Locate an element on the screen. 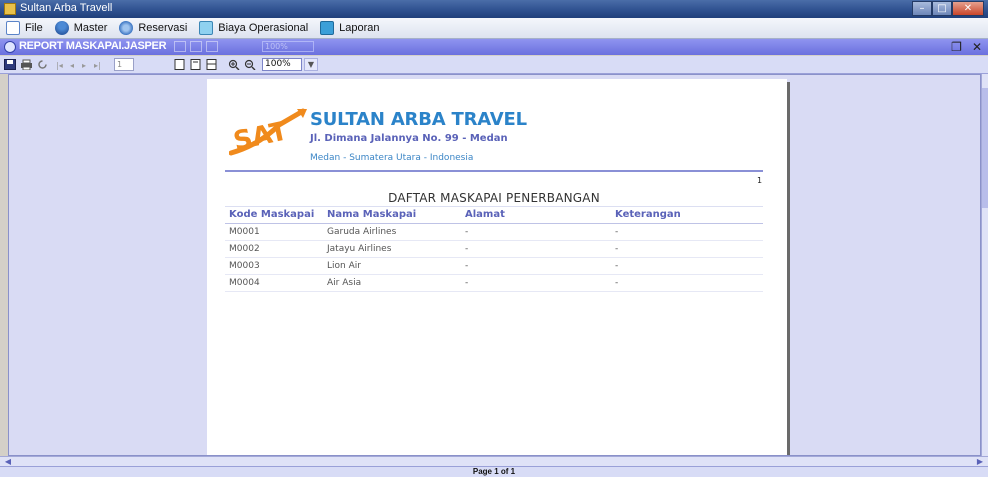 This screenshot has height=477, width=988. window-controls: – □ ✕ is located at coordinates (948, 9).